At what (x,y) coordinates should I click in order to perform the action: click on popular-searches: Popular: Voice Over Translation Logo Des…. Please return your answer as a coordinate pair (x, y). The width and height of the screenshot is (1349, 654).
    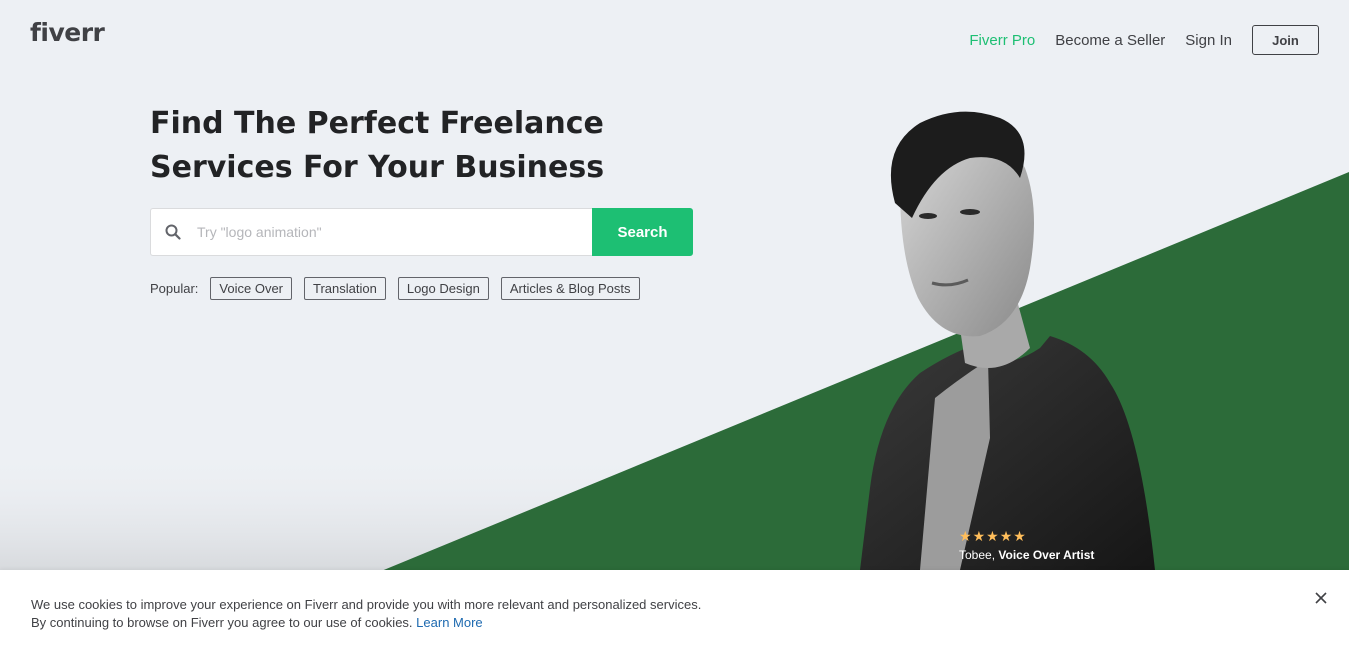
    Looking at the image, I should click on (401, 288).